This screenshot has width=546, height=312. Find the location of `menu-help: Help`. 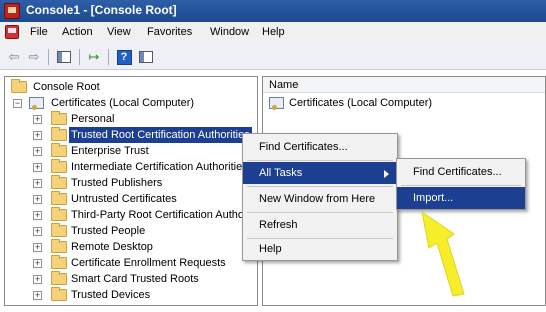

menu-help: Help is located at coordinates (273, 32).